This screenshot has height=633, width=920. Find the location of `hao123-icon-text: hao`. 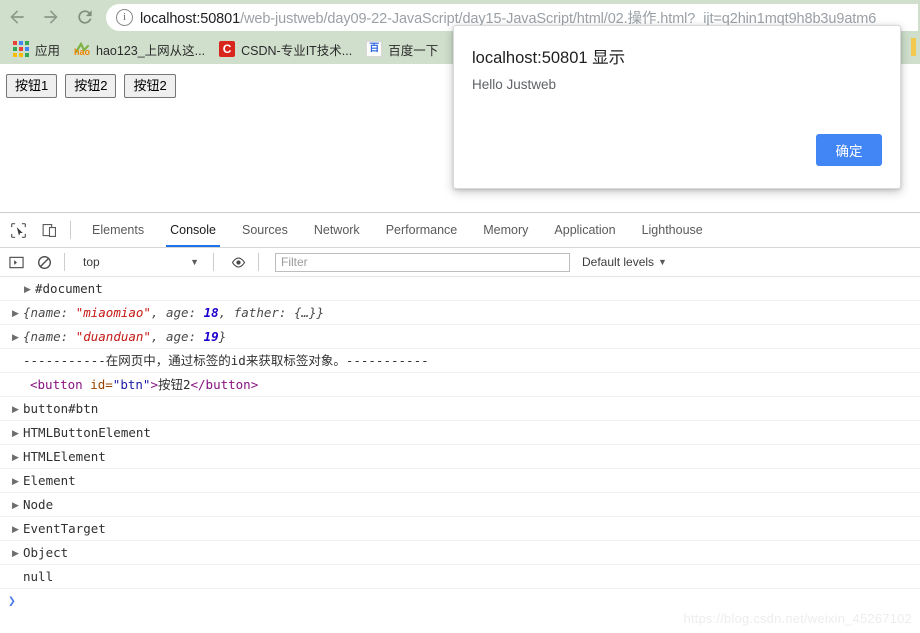

hao123-icon-text: hao is located at coordinates (82, 52).